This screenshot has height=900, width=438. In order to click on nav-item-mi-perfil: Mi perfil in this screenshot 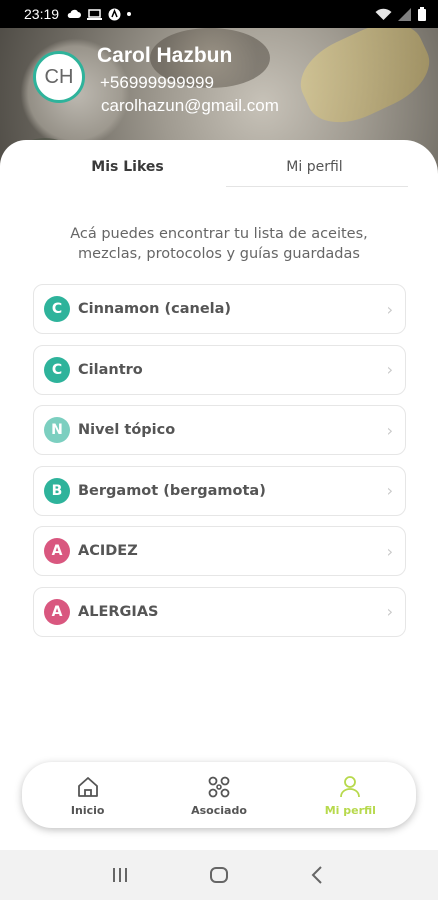, I will do `click(350, 795)`.